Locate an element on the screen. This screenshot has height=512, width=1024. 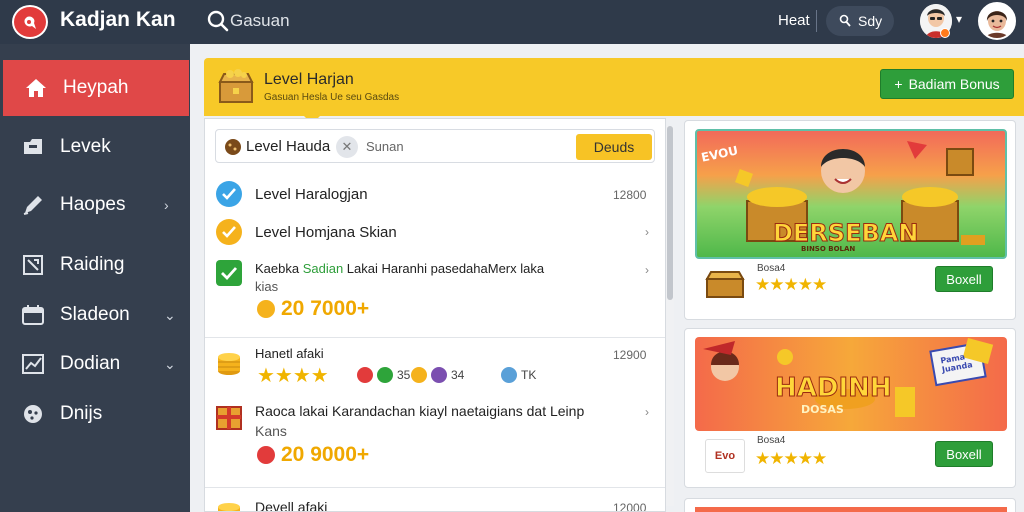
list-item: Devell afaki 12000 is located at coordinates (435, 504).